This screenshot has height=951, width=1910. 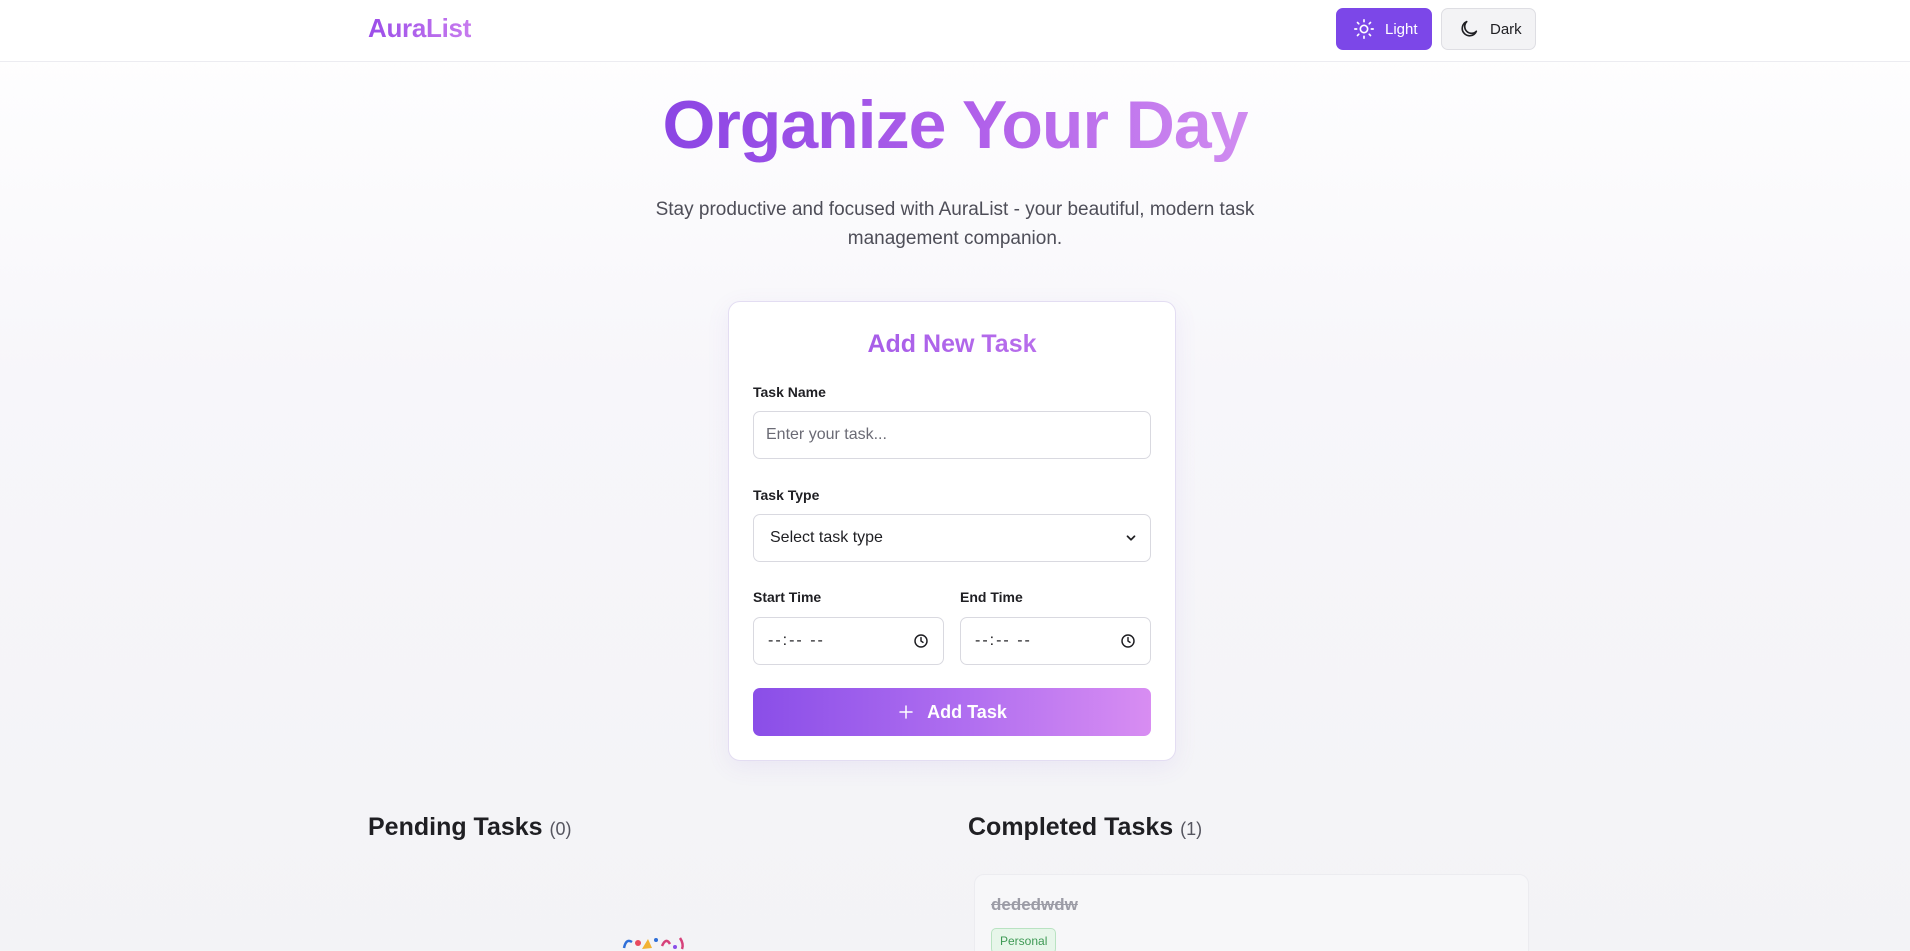 What do you see at coordinates (826, 537) in the screenshot?
I see `task-type-selected: Select task type` at bounding box center [826, 537].